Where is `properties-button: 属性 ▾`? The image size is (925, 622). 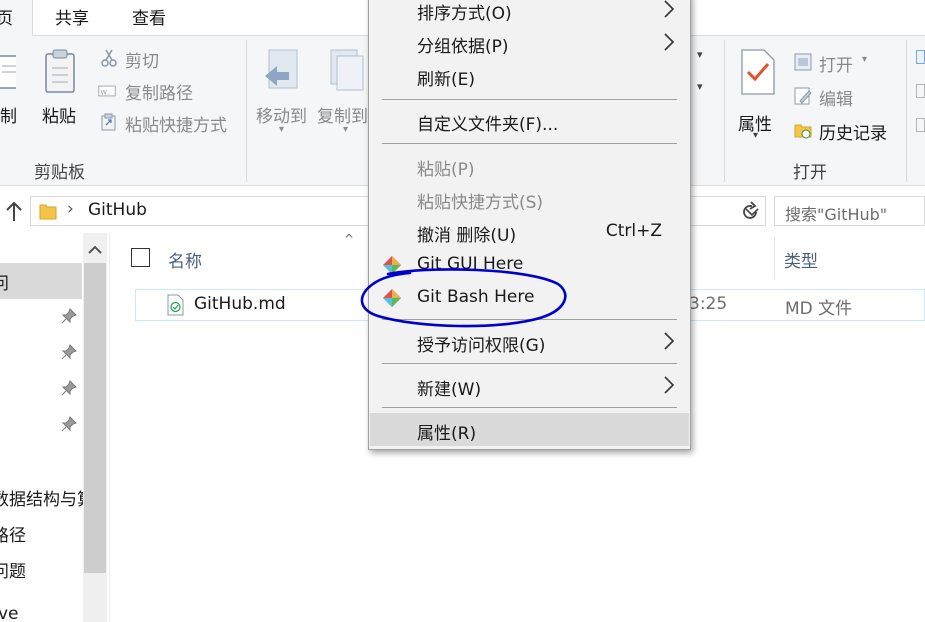
properties-button: 属性 ▾ is located at coordinates (758, 96).